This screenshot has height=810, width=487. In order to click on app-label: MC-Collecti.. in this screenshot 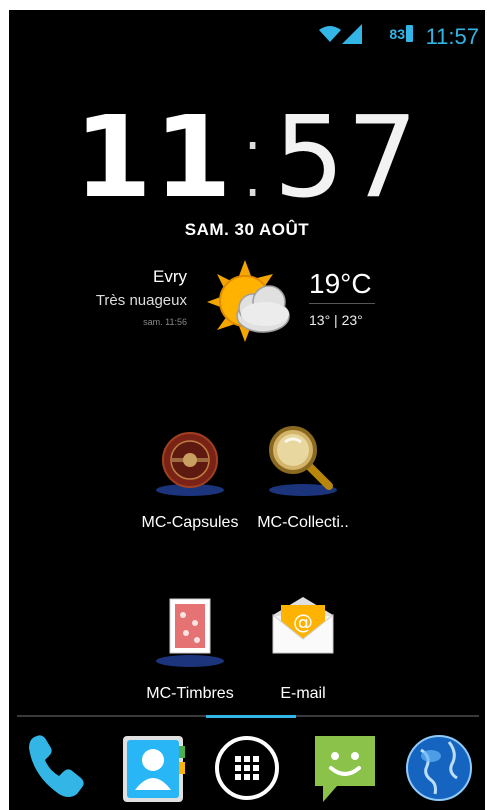, I will do `click(303, 522)`.